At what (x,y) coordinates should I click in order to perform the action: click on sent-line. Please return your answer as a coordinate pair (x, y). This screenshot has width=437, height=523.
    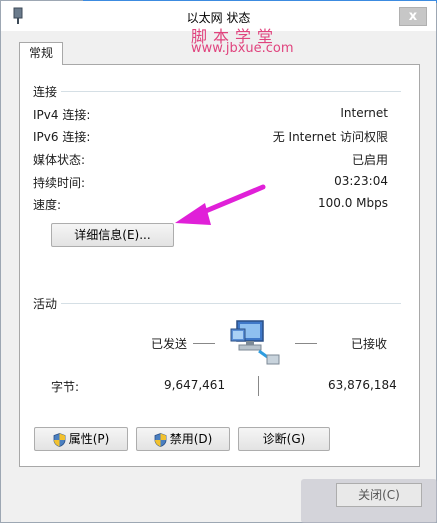
    Looking at the image, I should click on (204, 343).